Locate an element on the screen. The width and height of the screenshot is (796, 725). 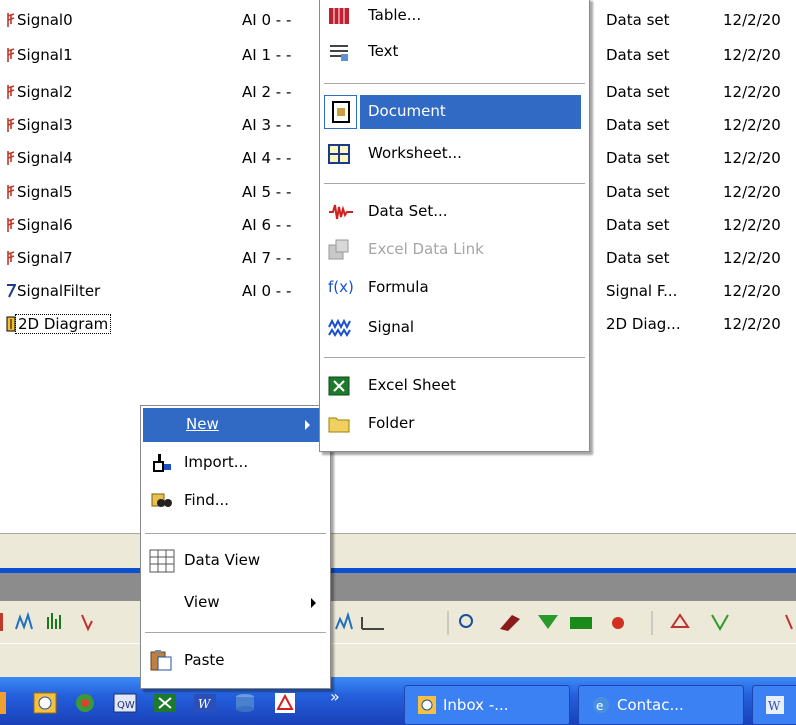
excel-data-link-icon is located at coordinates (338, 249).